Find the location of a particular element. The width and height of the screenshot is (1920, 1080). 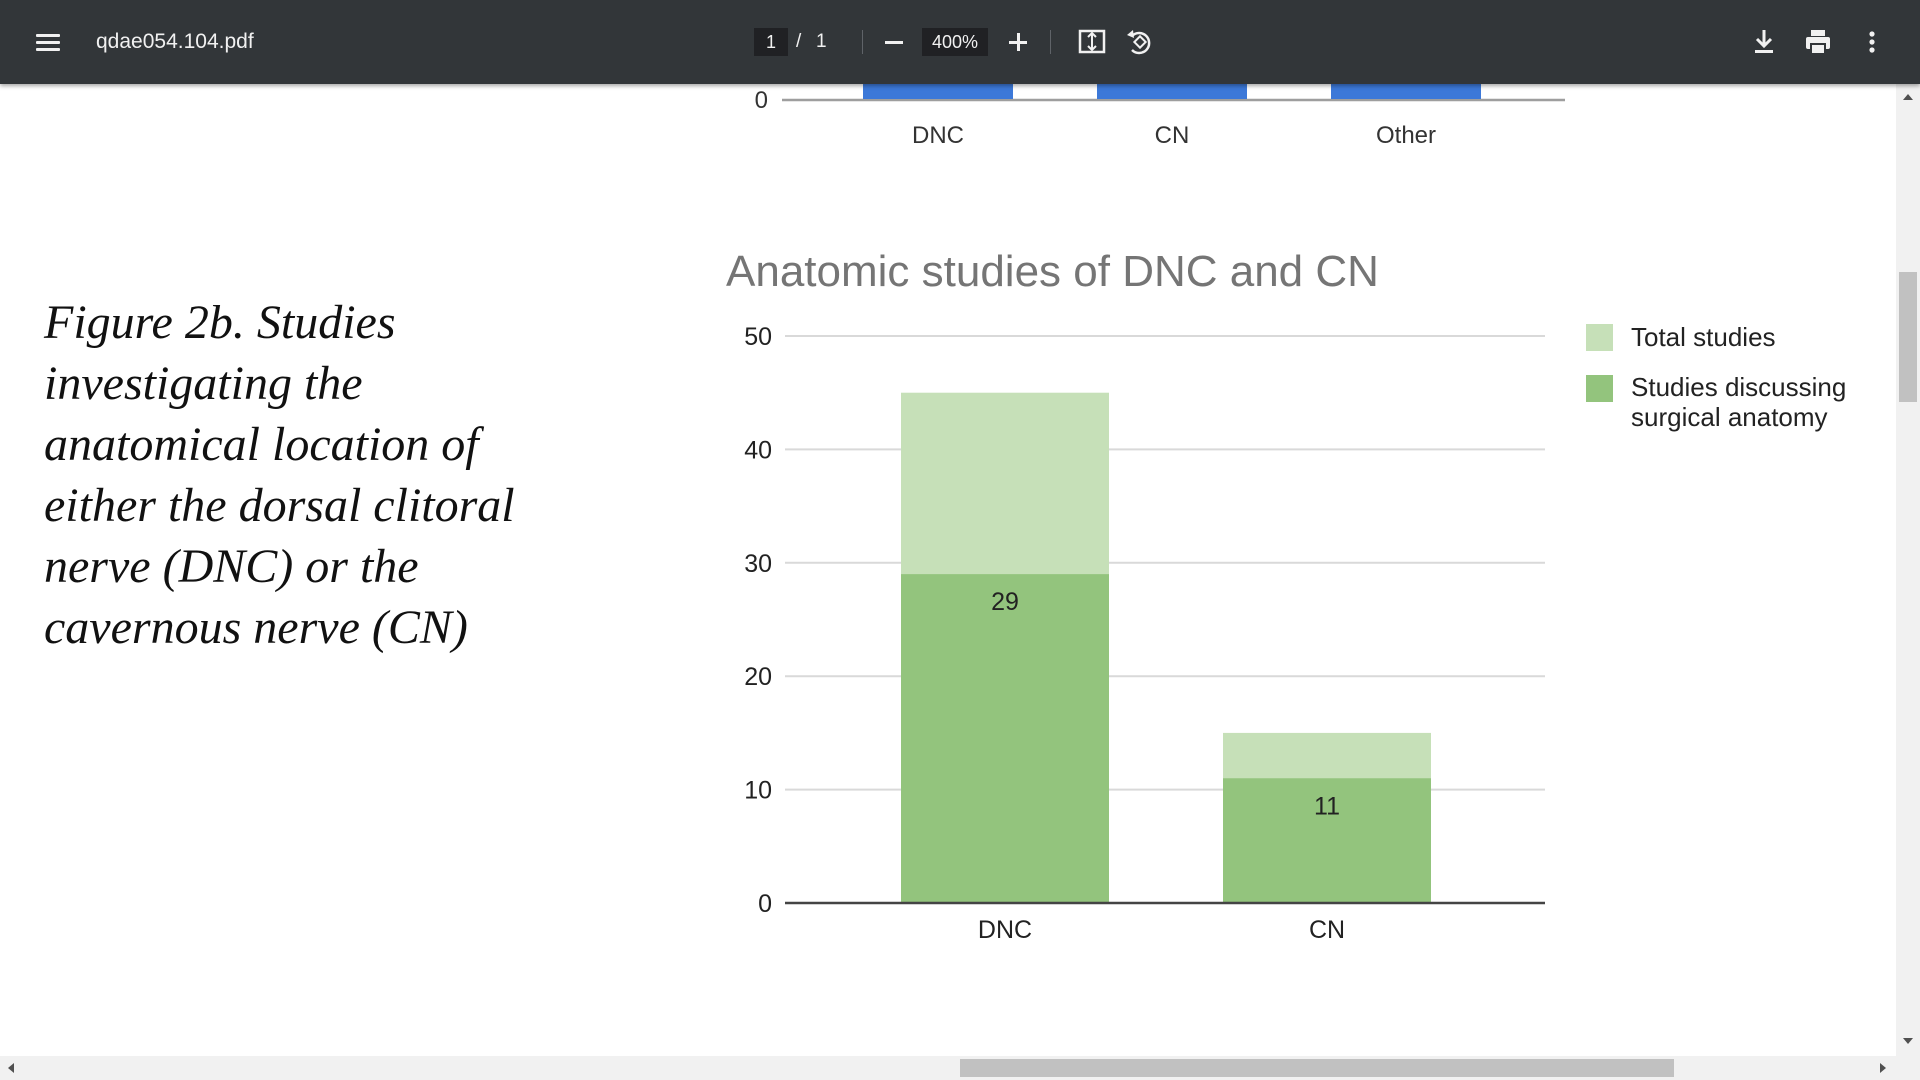

y-tick-label: 0 is located at coordinates (765, 904).